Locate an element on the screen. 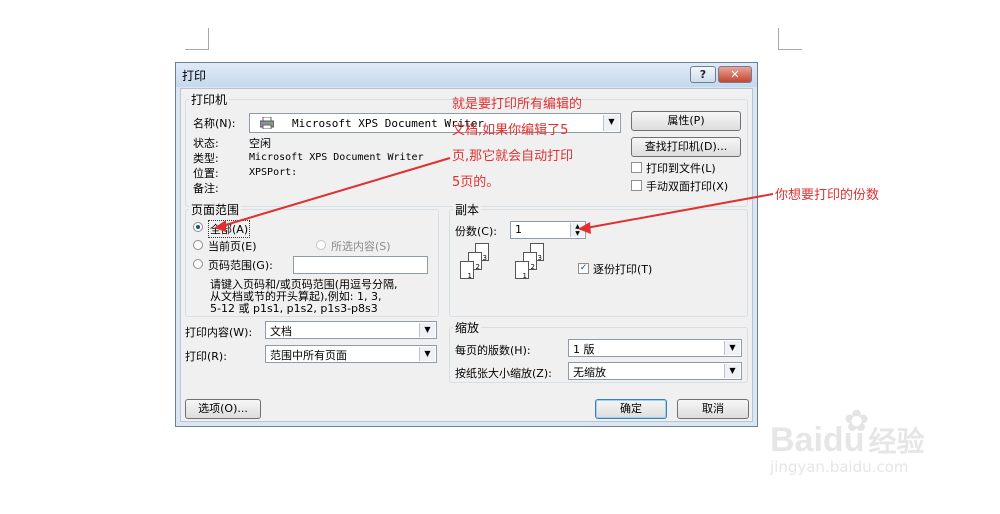 This screenshot has width=1000, height=514. scale-value: 无缩放 is located at coordinates (589, 372).